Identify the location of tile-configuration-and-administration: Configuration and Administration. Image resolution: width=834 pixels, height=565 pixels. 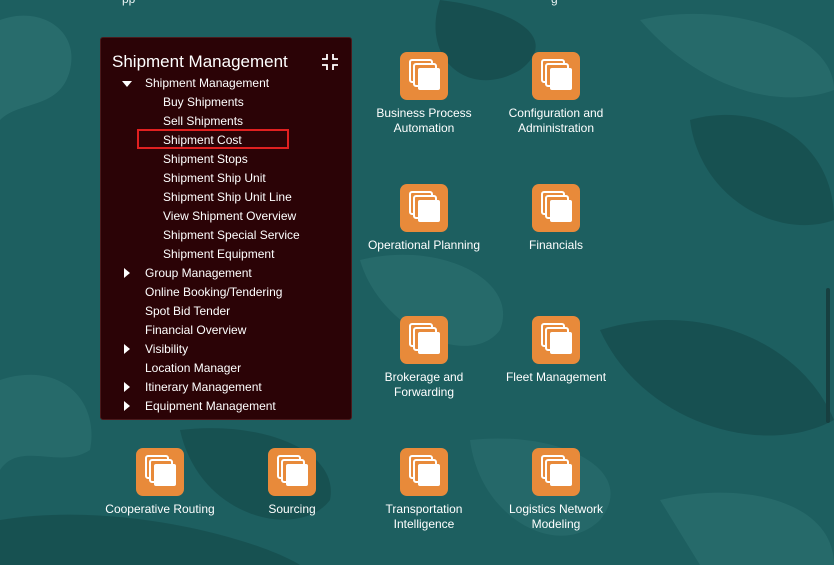
(556, 94).